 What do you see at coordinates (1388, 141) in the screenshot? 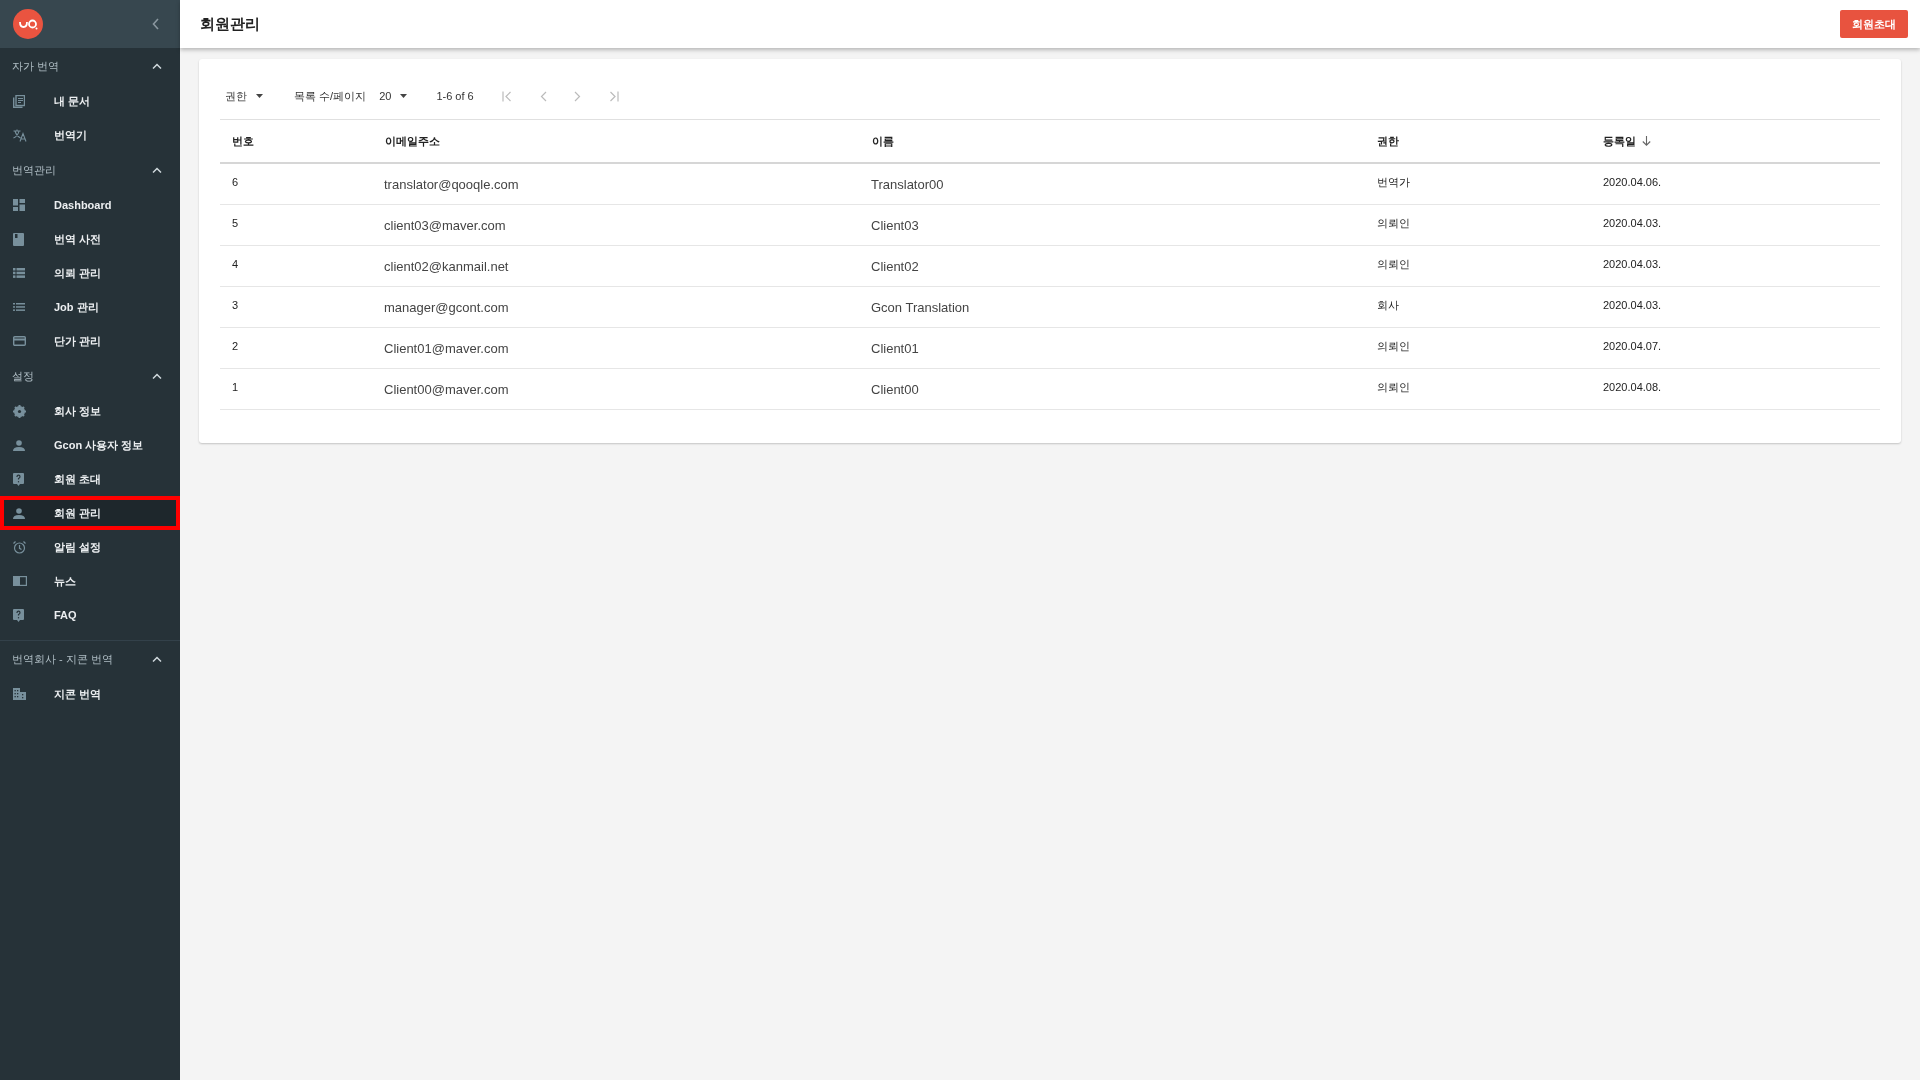
I see `column-header: 권한` at bounding box center [1388, 141].